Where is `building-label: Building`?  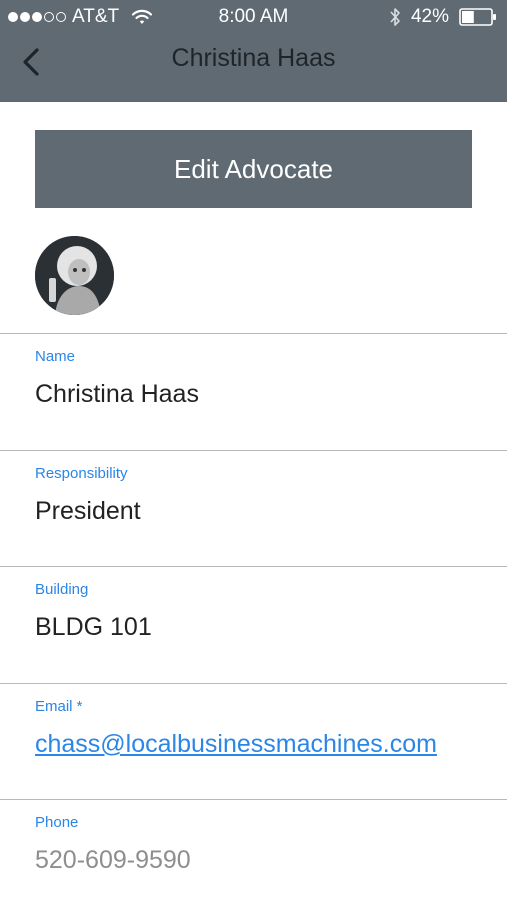 building-label: Building is located at coordinates (62, 589).